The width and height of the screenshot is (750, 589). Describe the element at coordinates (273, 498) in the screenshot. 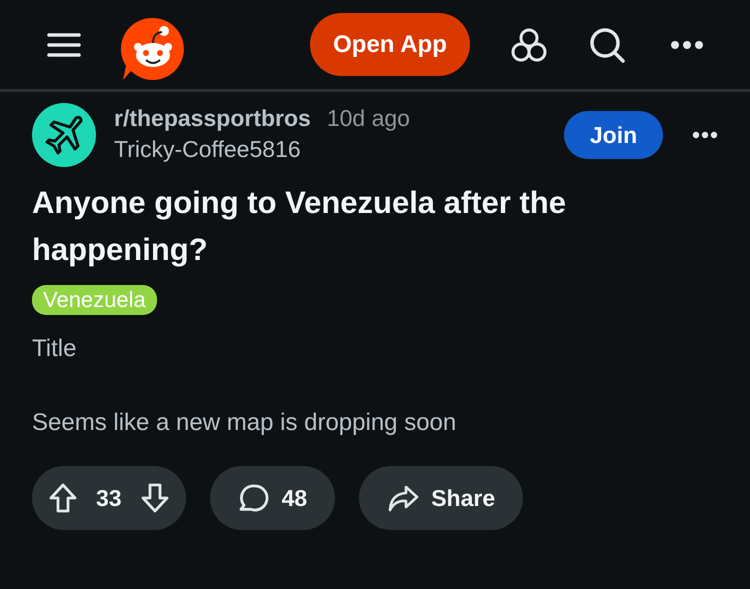

I see `comments-button: 48` at that location.